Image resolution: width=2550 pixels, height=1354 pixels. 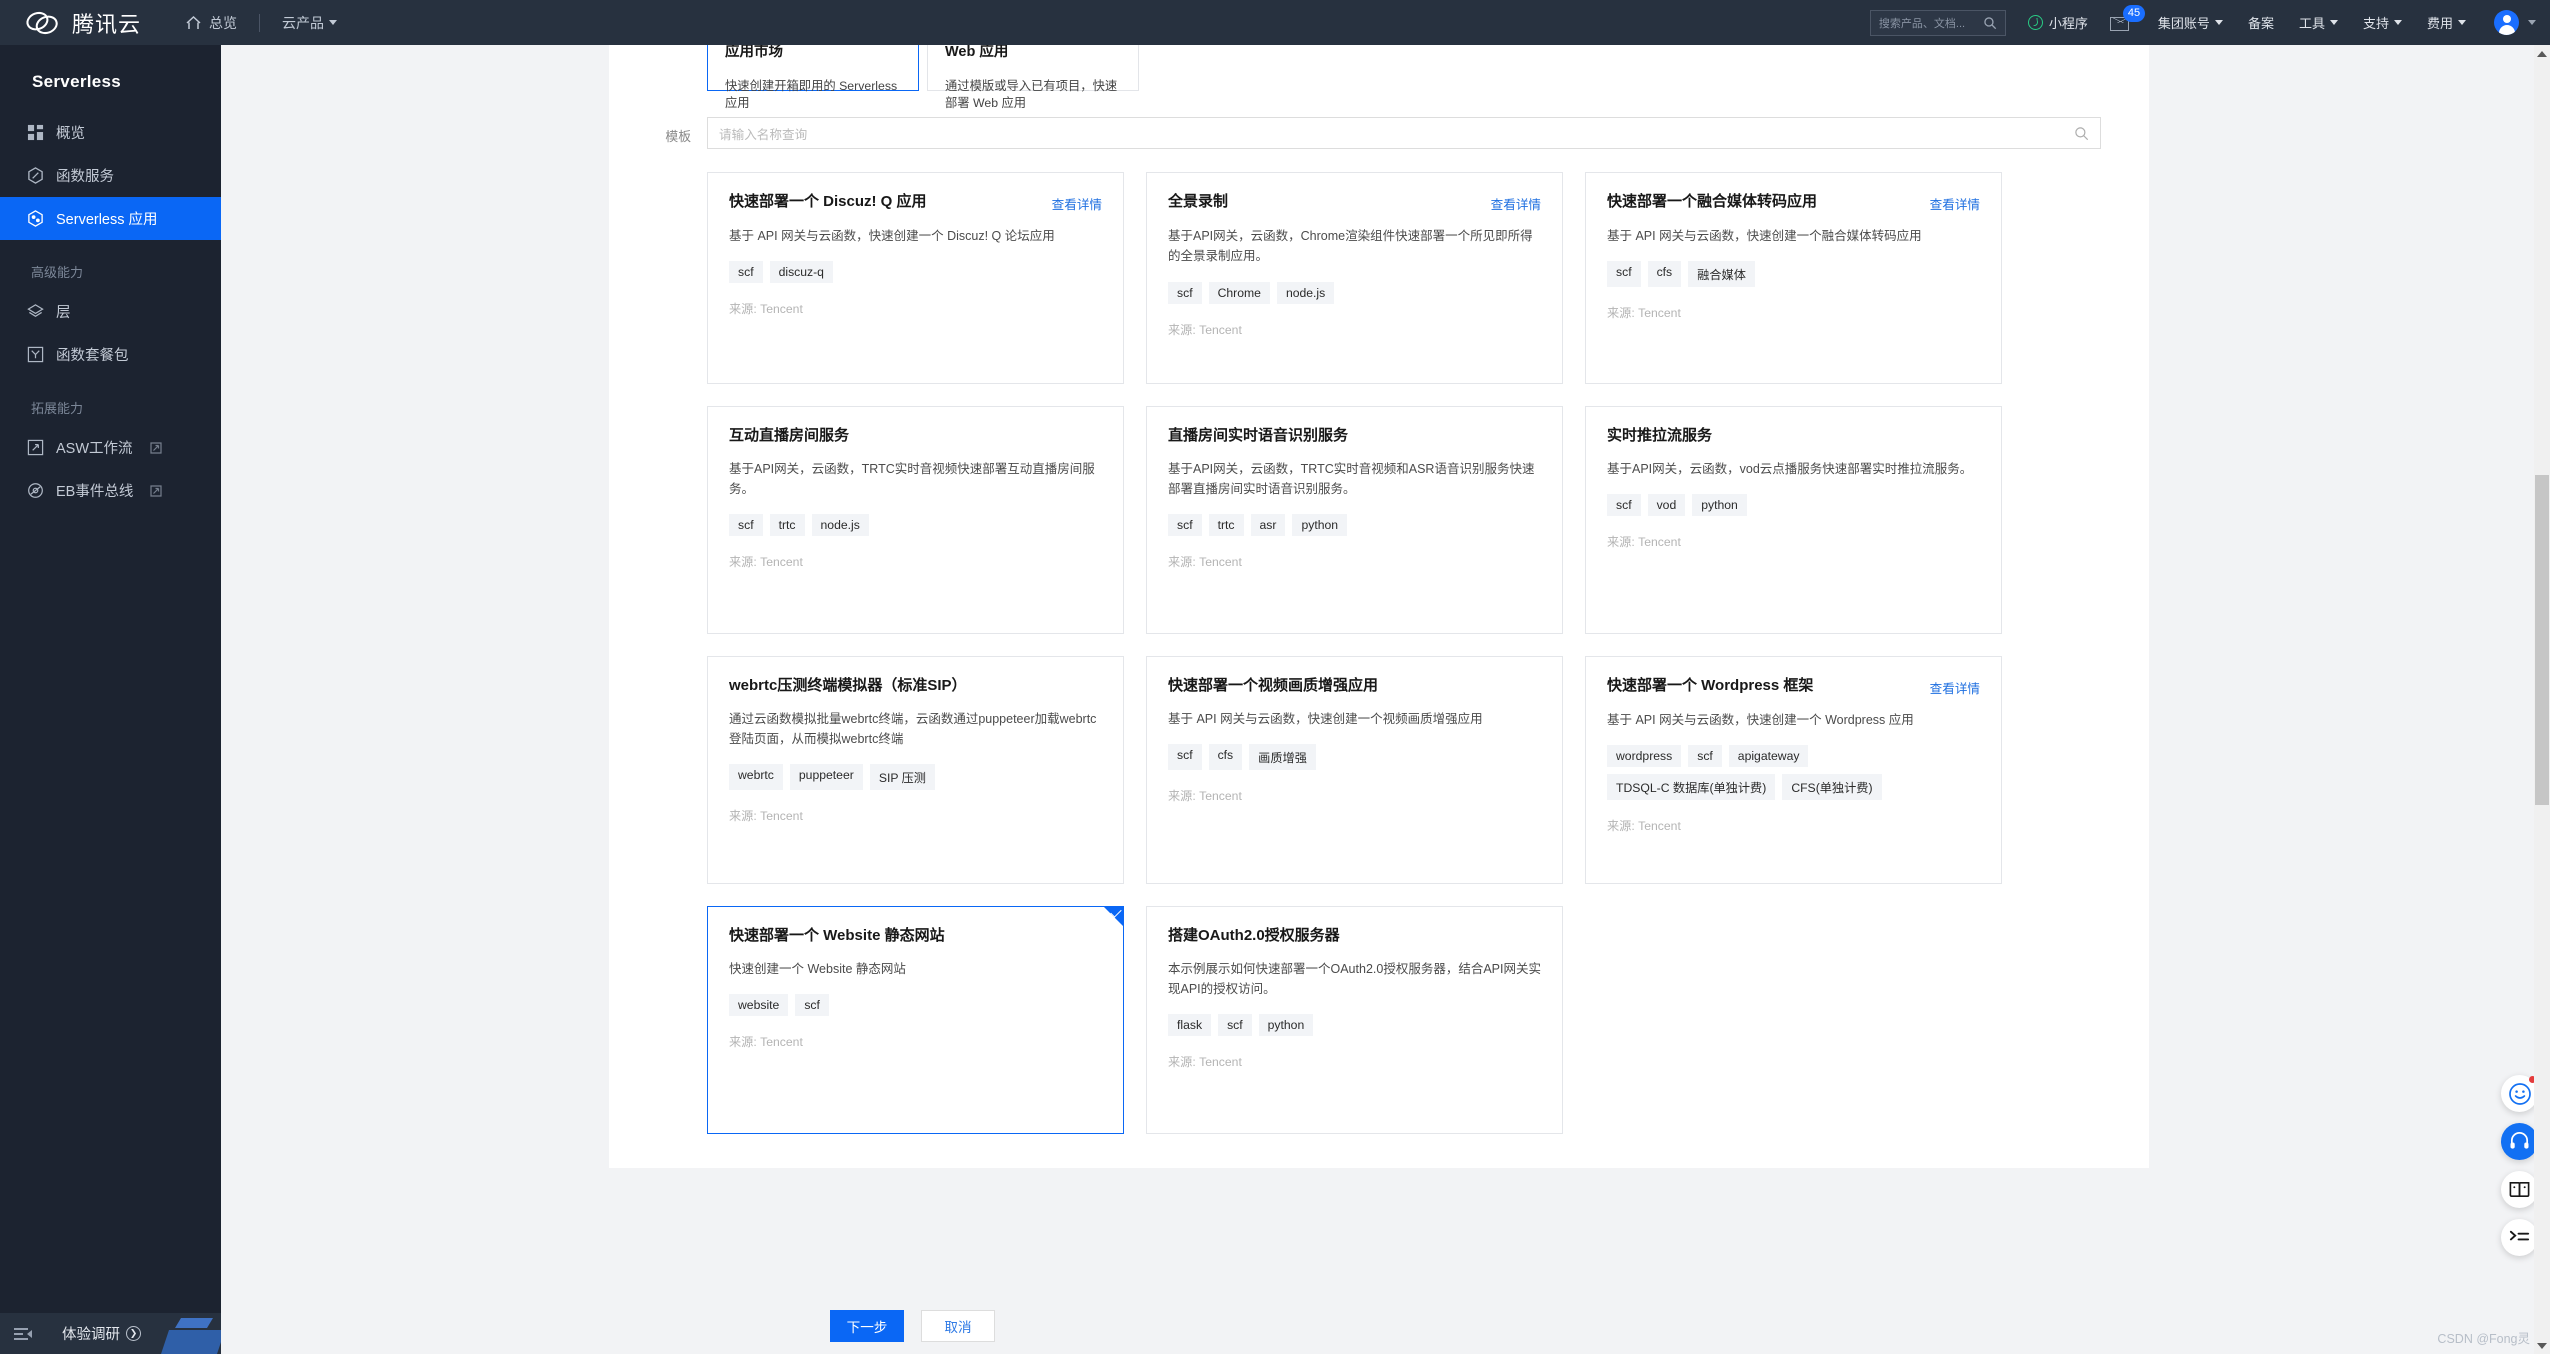 What do you see at coordinates (310, 23) in the screenshot?
I see `nav-cloud-products: 云产品` at bounding box center [310, 23].